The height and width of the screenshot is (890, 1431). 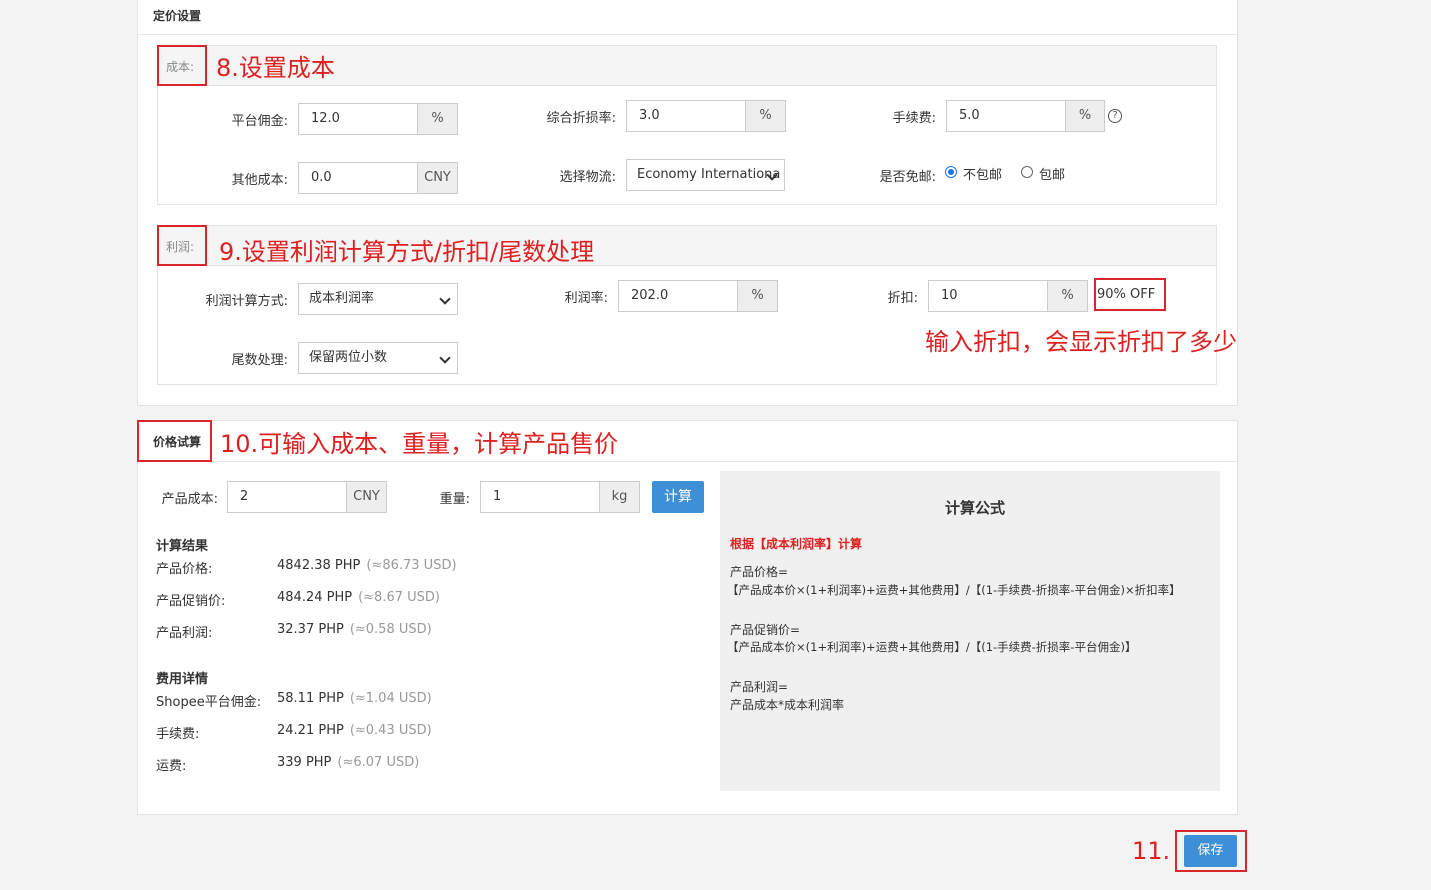 What do you see at coordinates (1151, 851) in the screenshot?
I see `save-annotation: 11.` at bounding box center [1151, 851].